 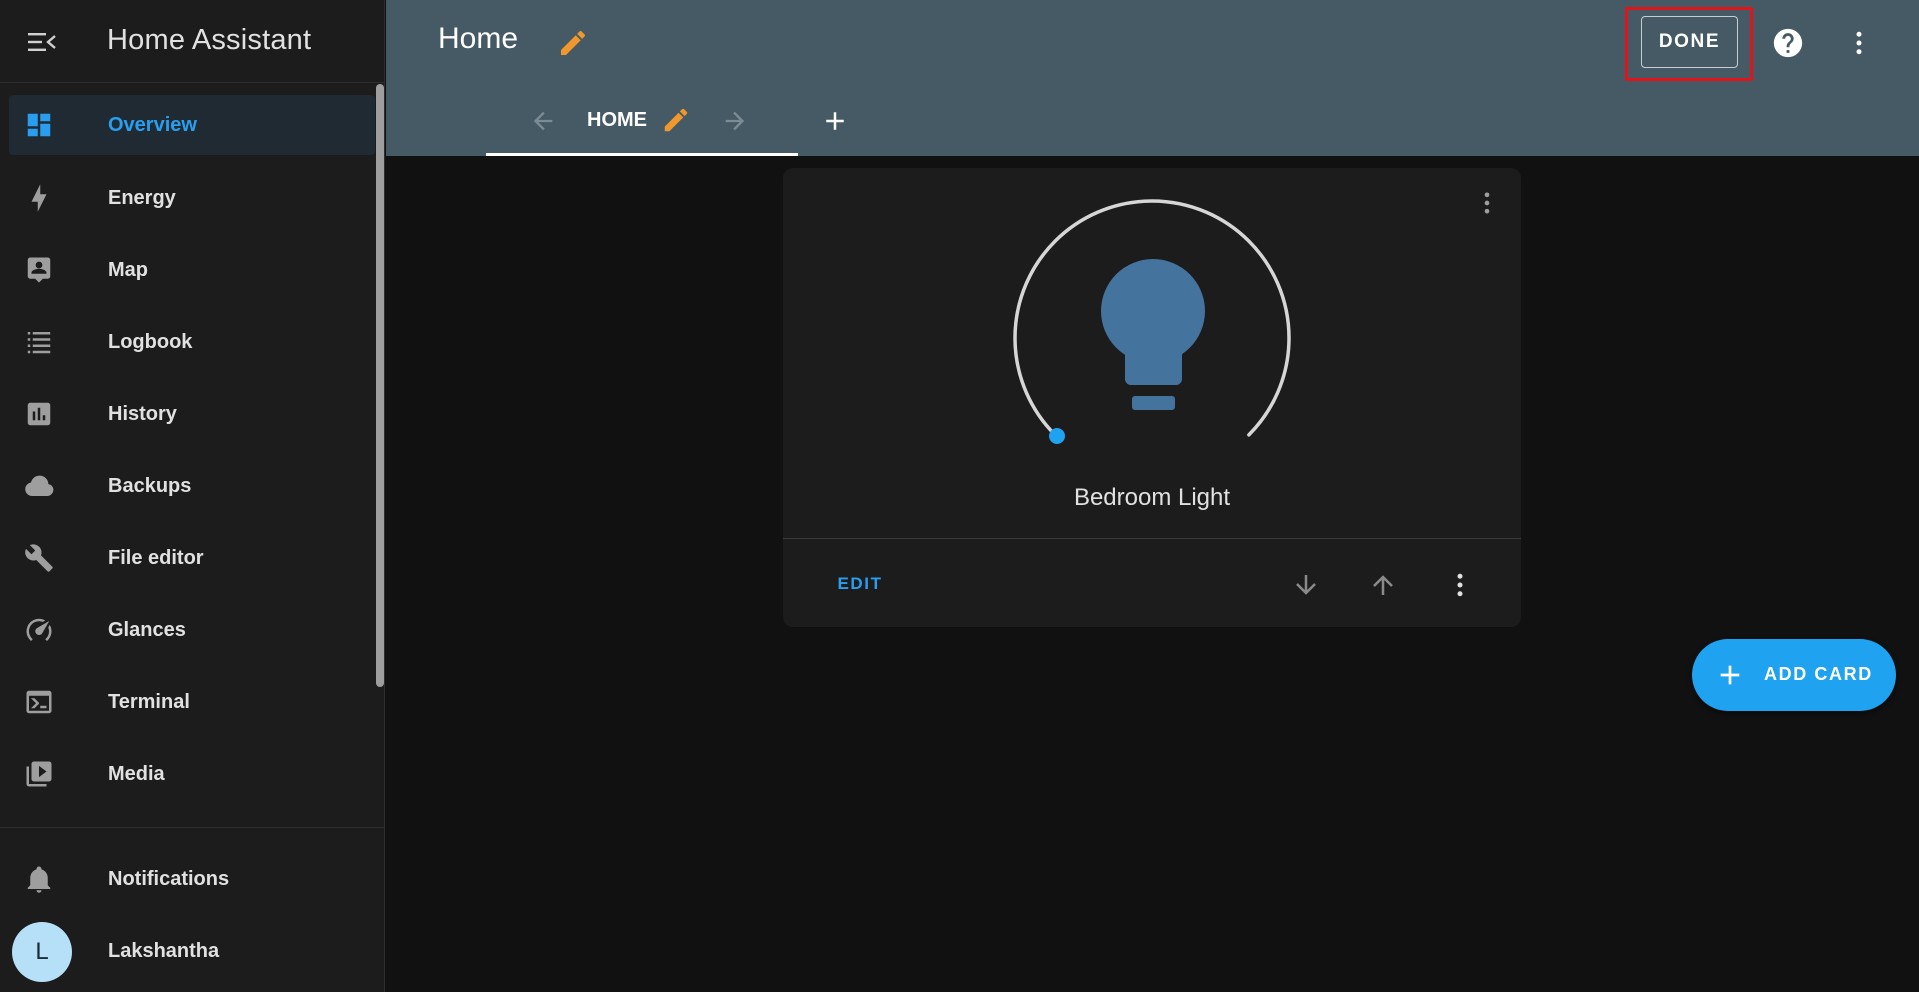 I want to click on brightness-dial, so click(x=1152, y=348).